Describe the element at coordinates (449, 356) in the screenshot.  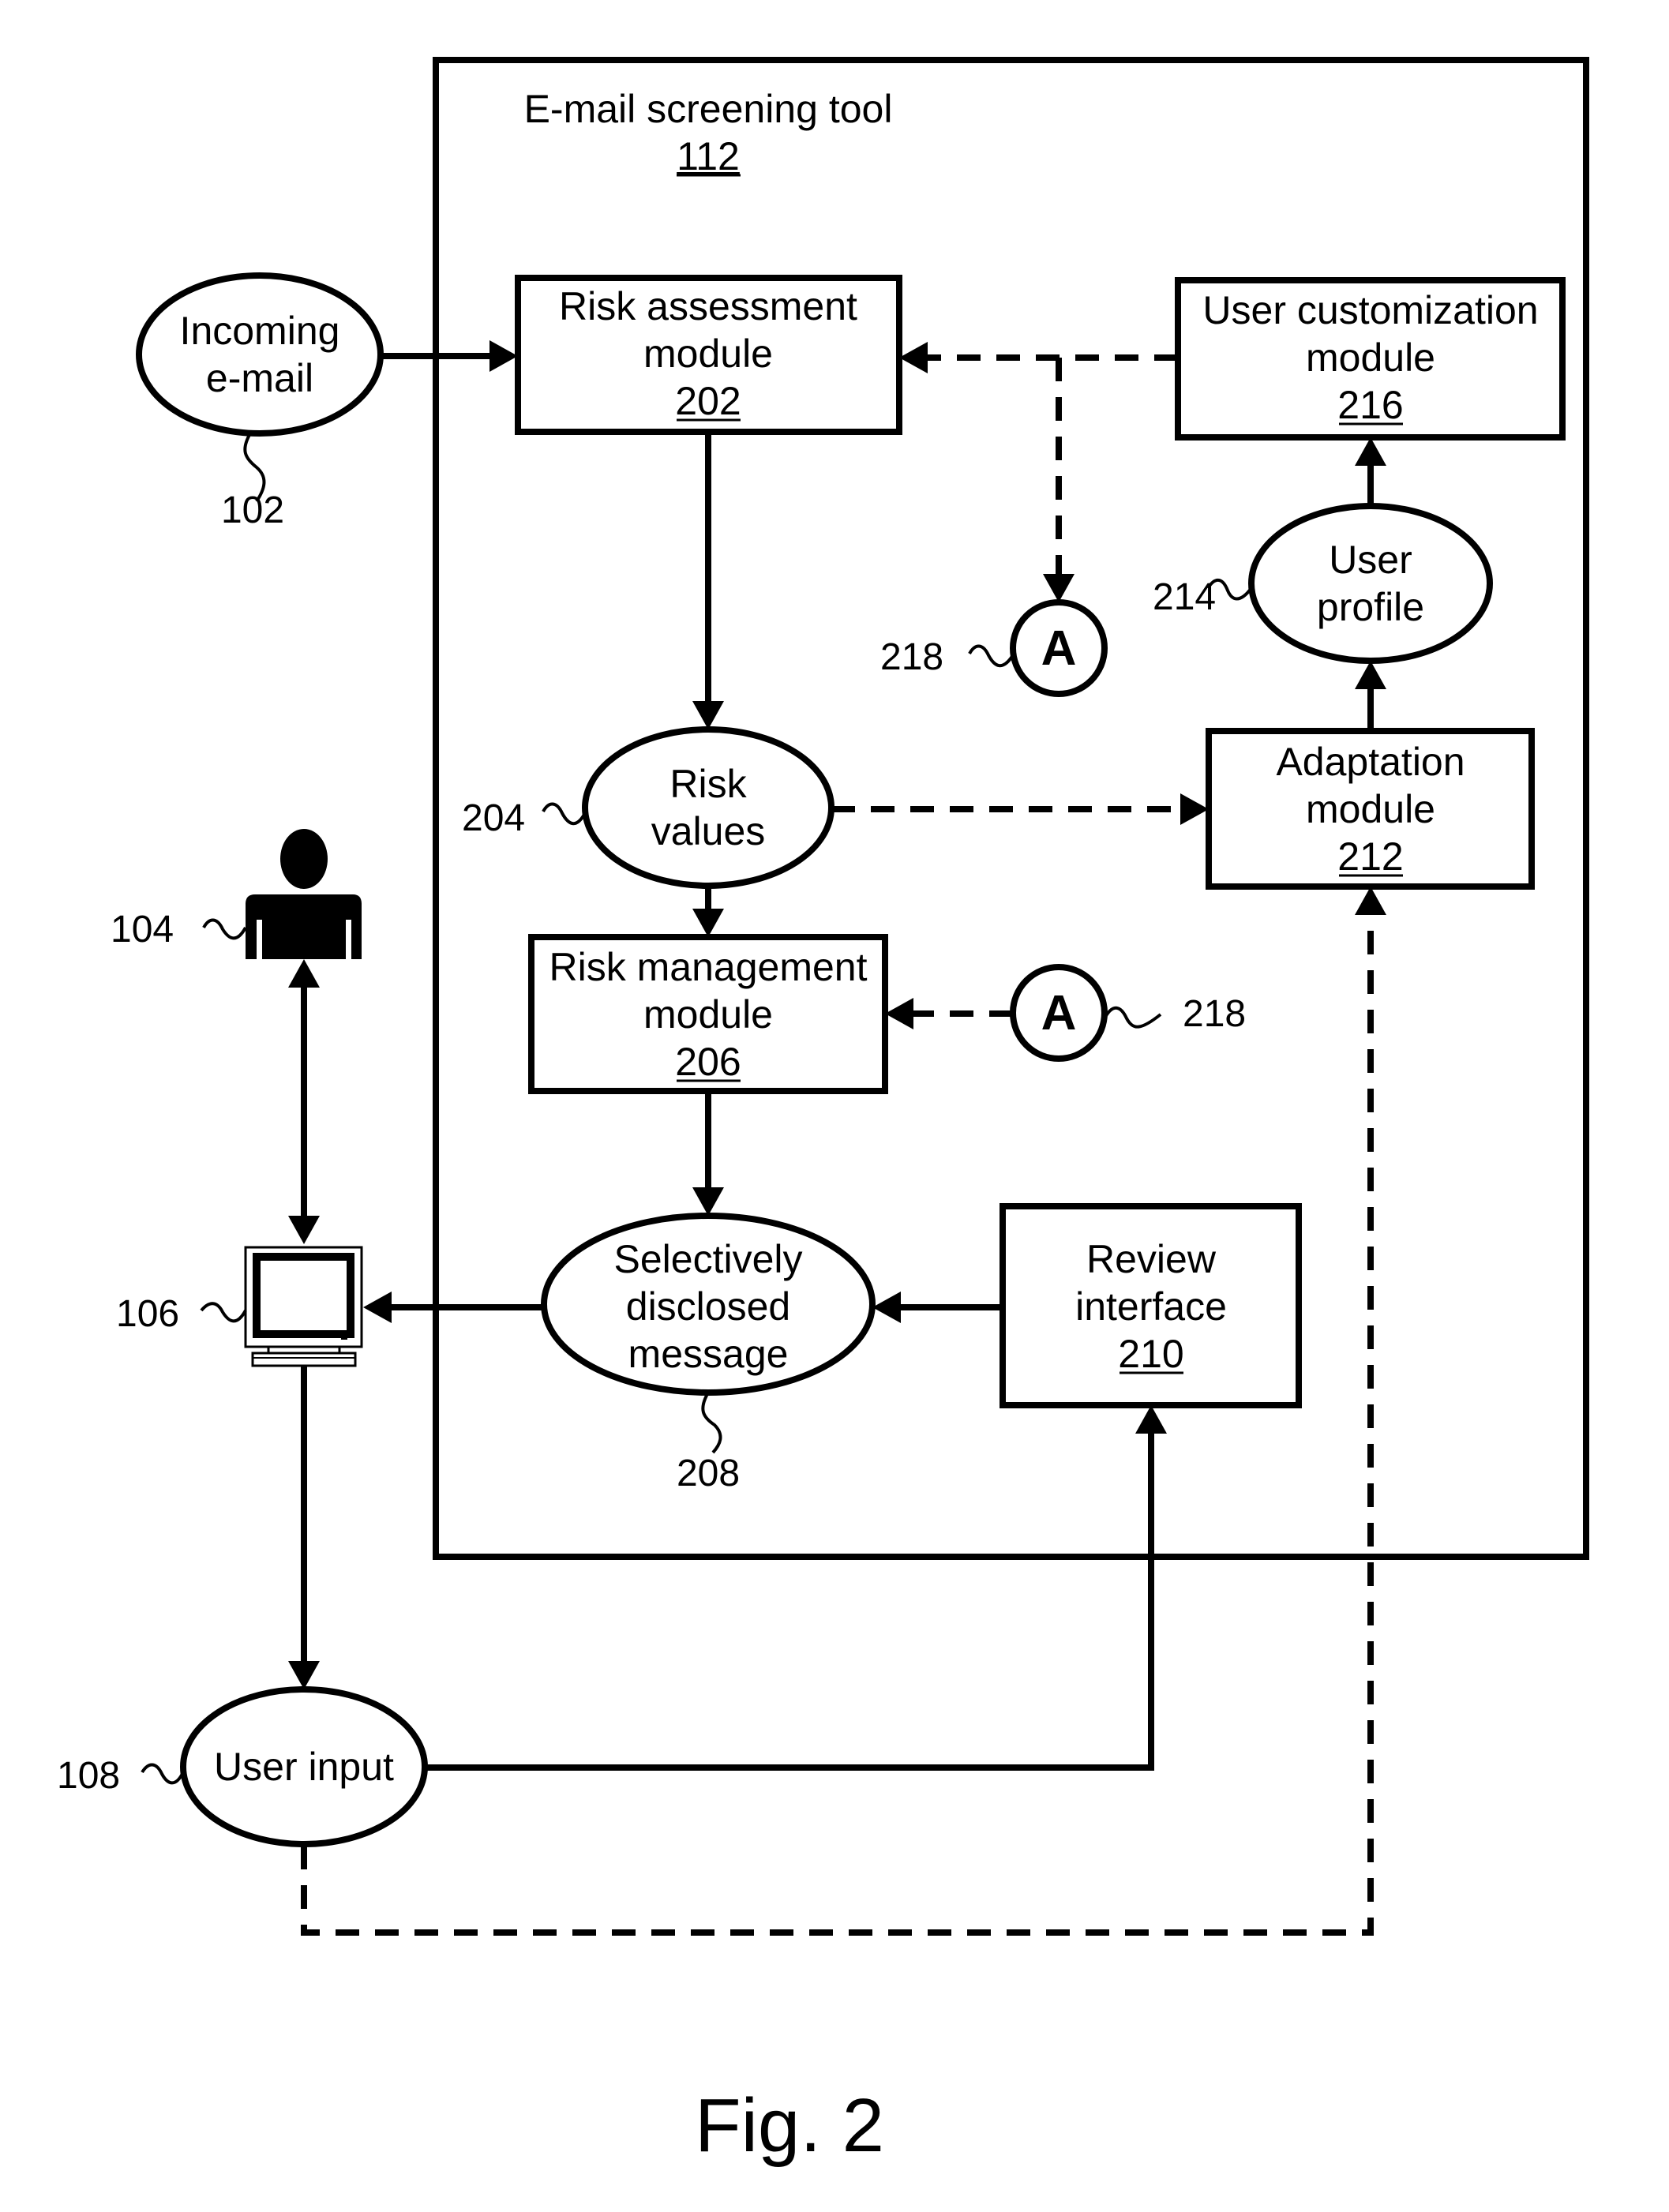
I see `edge-incoming-to-risk-assessment` at that location.